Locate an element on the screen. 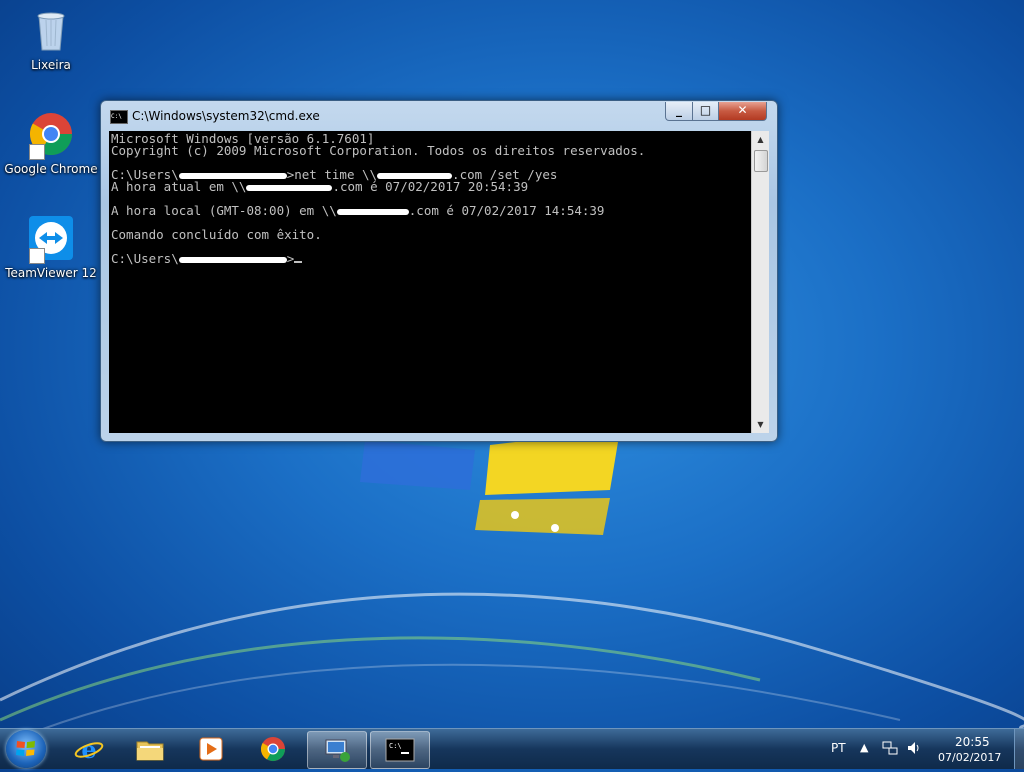 The width and height of the screenshot is (1024, 772). language-indicator: PT is located at coordinates (838, 748).